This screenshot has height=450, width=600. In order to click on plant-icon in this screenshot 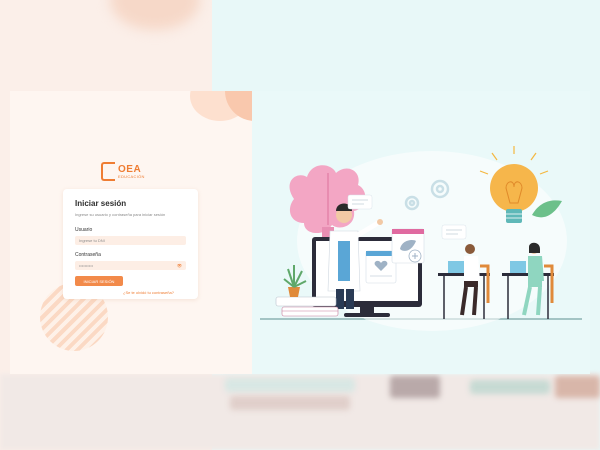, I will do `click(295, 281)`.